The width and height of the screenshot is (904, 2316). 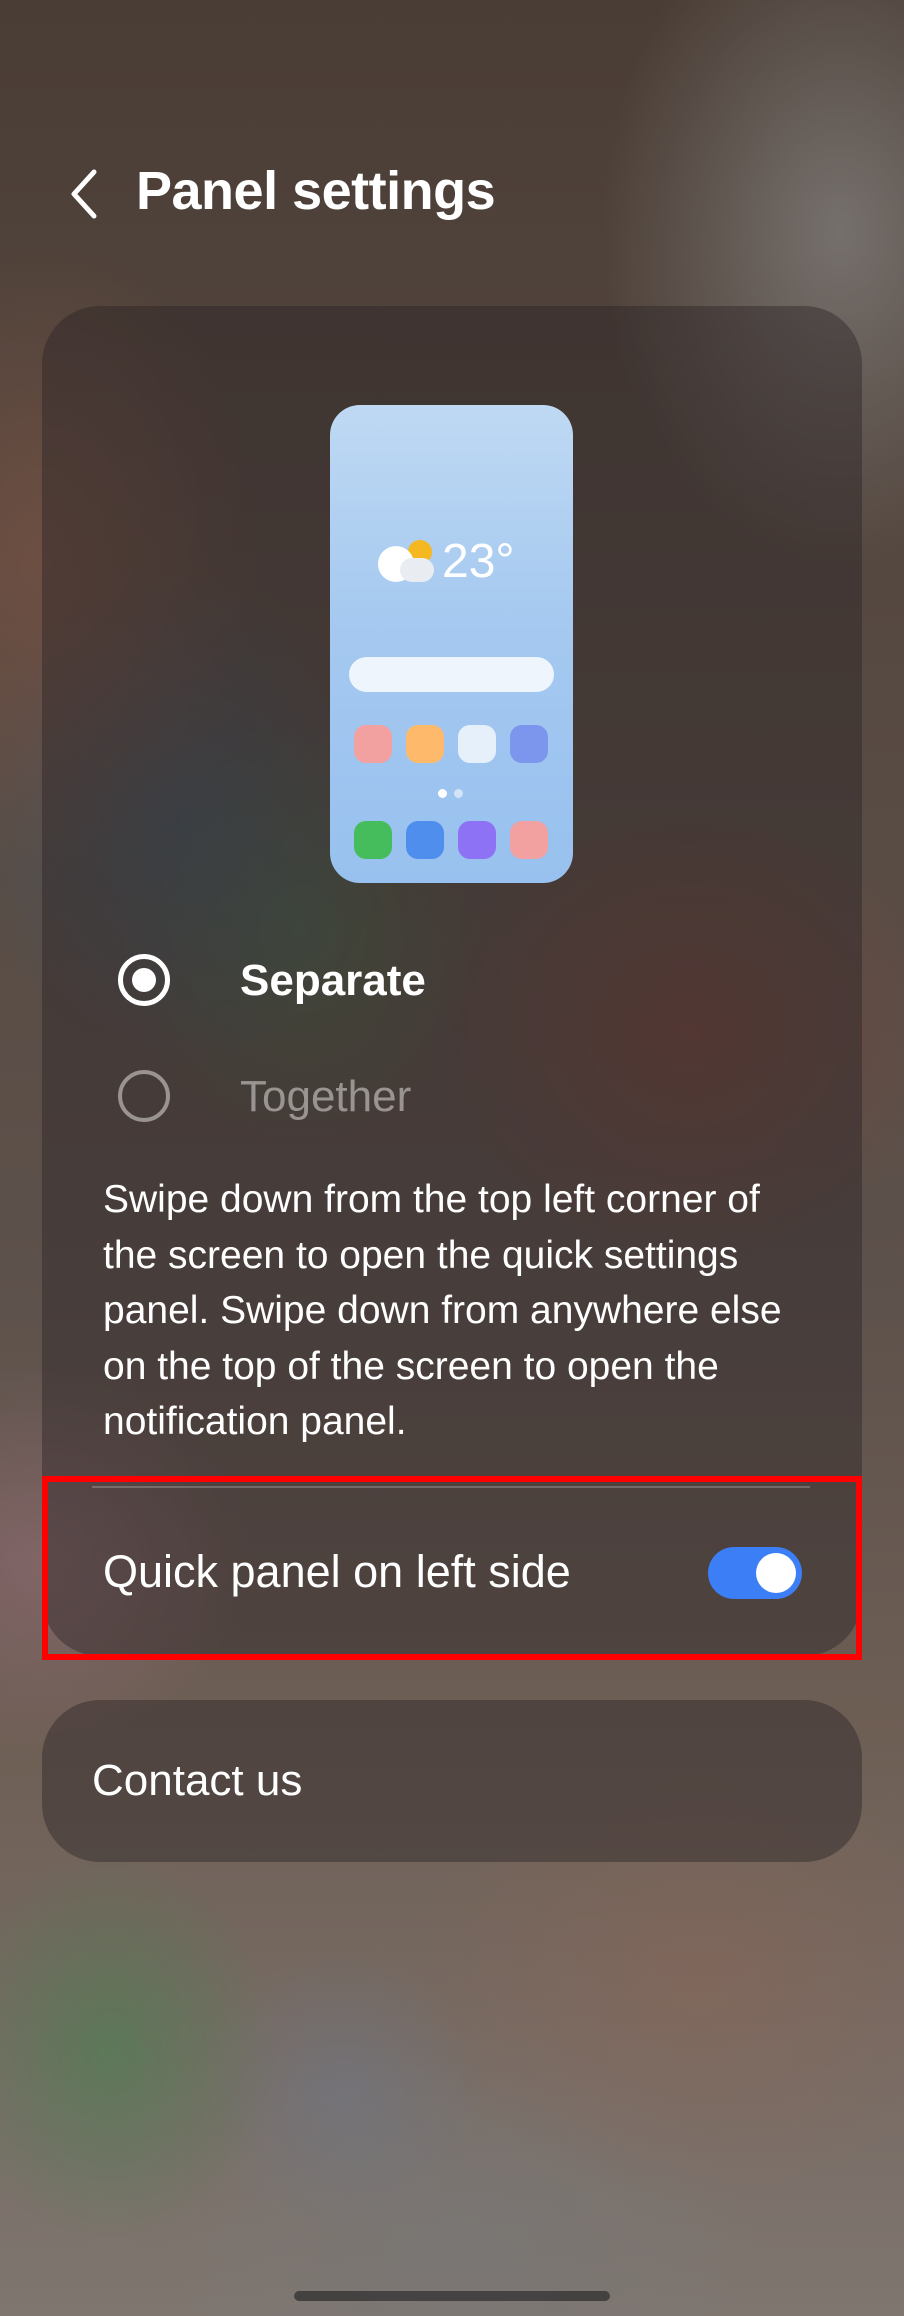 I want to click on temperature-text: 23°, so click(x=478, y=561).